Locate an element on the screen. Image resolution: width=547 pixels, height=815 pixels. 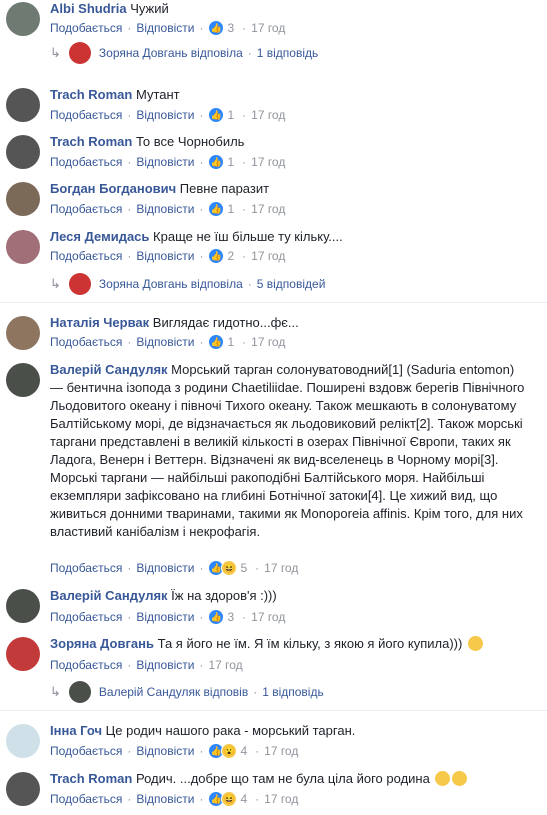
confused-emoji-icon is located at coordinates (475, 643).